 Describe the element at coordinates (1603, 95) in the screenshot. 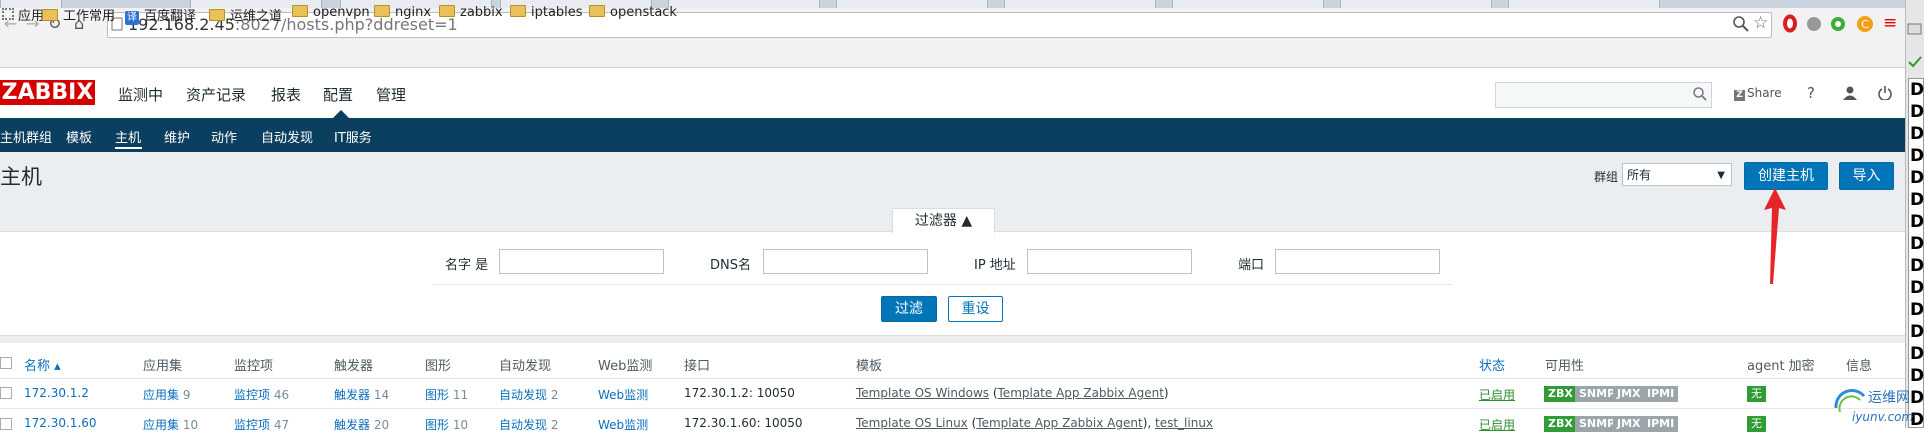

I see `global-search-input` at that location.